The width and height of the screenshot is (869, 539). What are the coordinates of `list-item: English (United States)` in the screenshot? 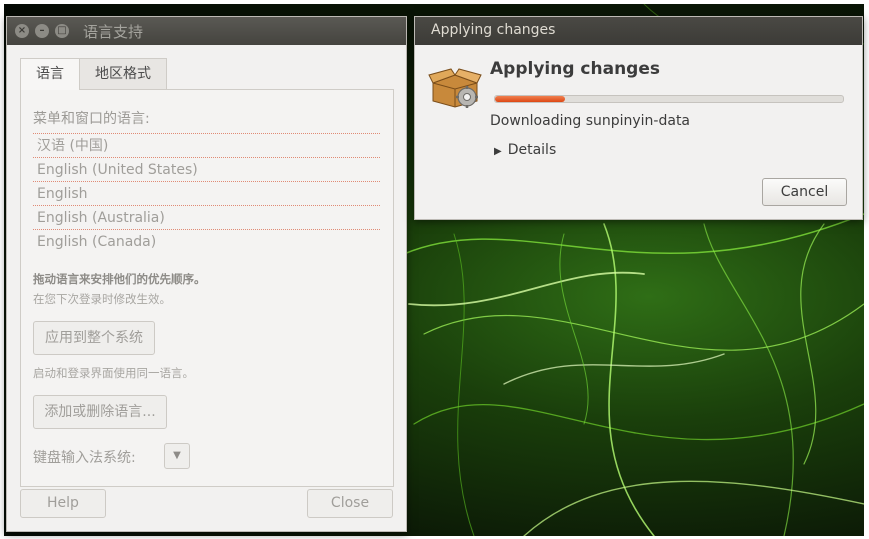 It's located at (206, 169).